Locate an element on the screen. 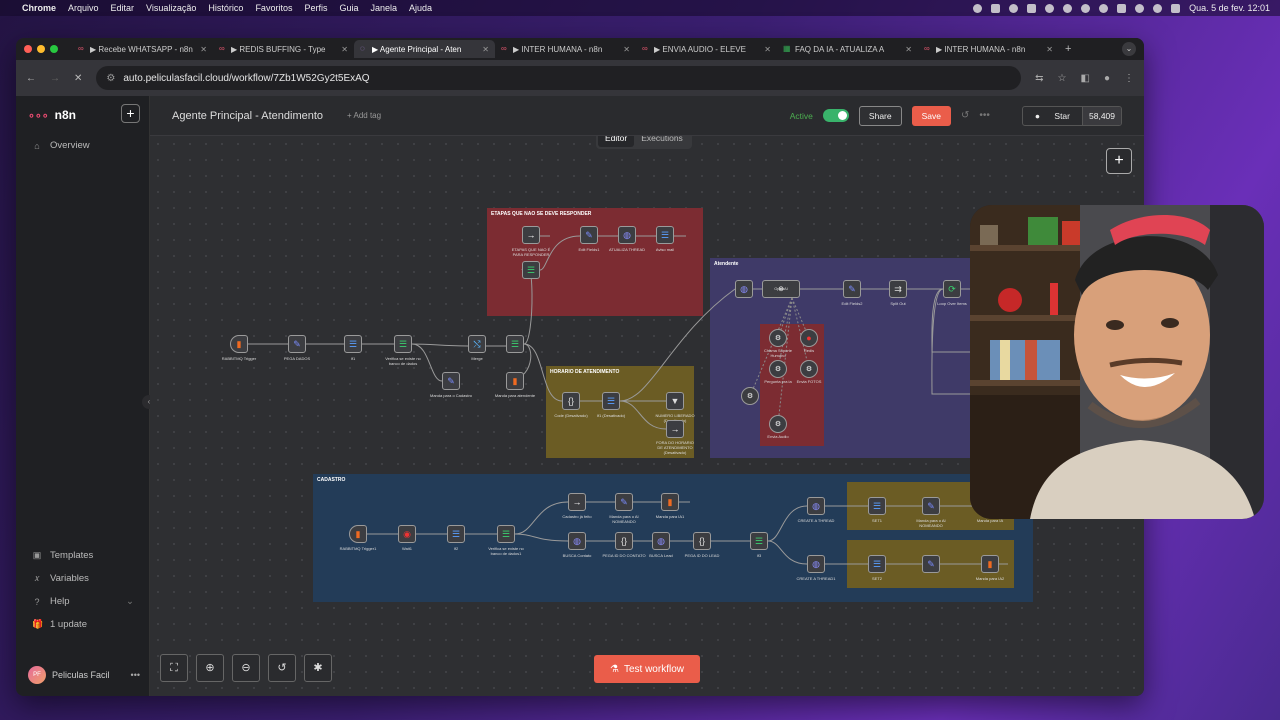 The width and height of the screenshot is (1280, 720). pergunta-ia-tool: ⚙ is located at coordinates (778, 369).